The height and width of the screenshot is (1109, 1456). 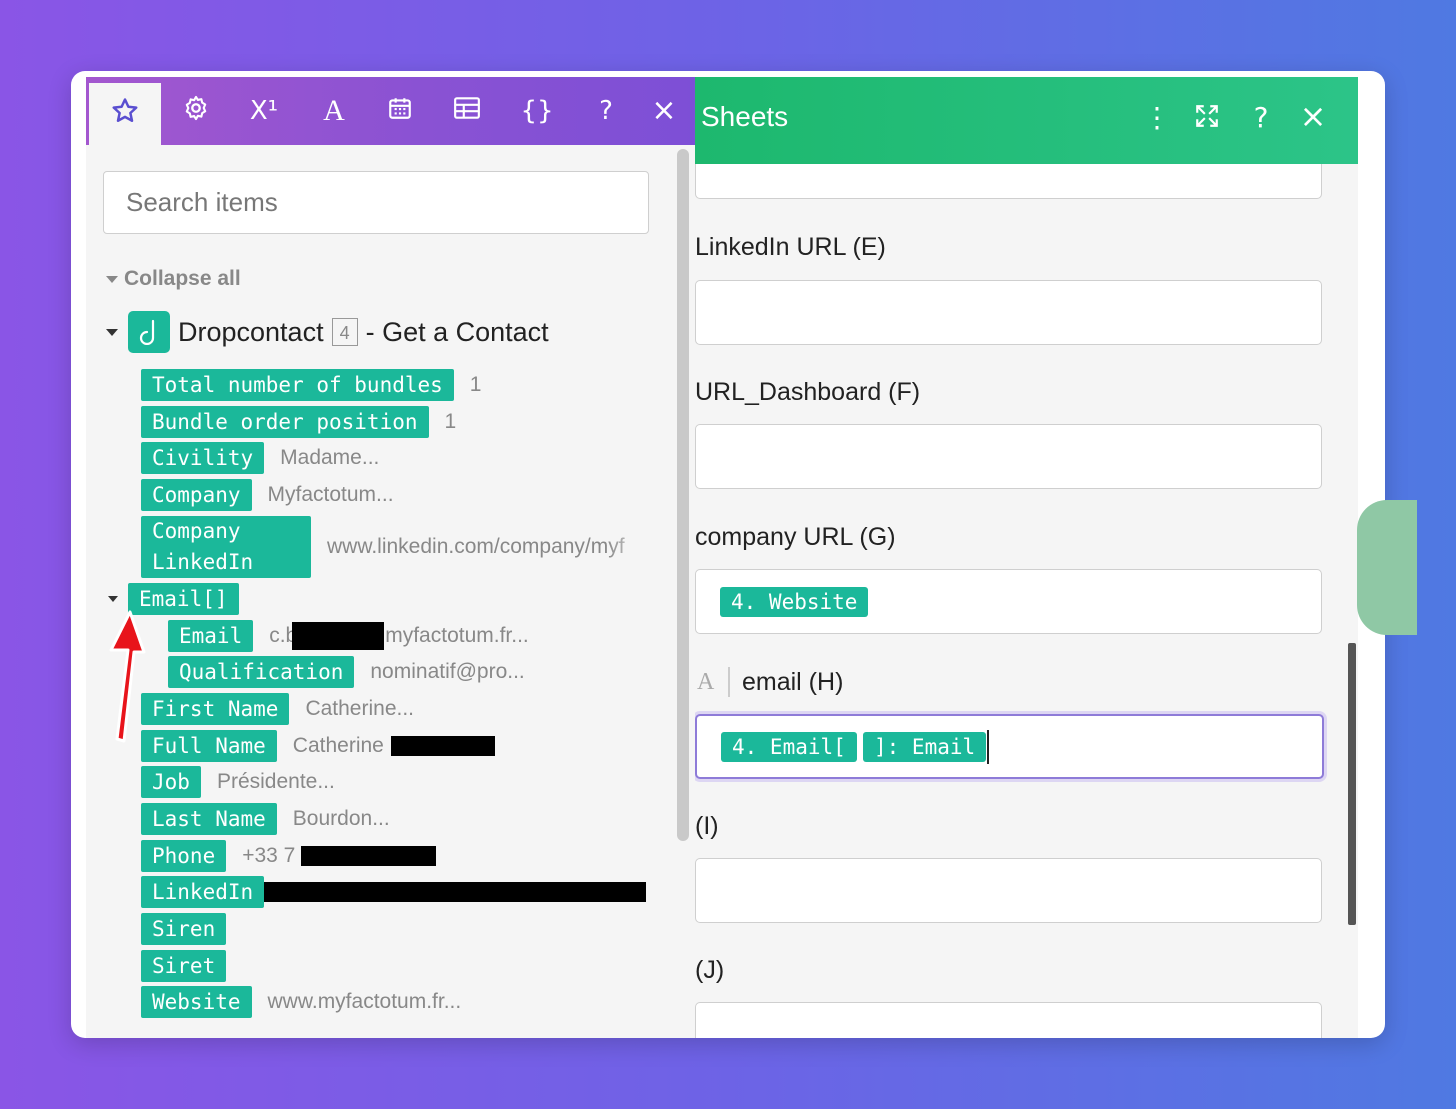 What do you see at coordinates (196, 1002) in the screenshot?
I see `item-pill: Website` at bounding box center [196, 1002].